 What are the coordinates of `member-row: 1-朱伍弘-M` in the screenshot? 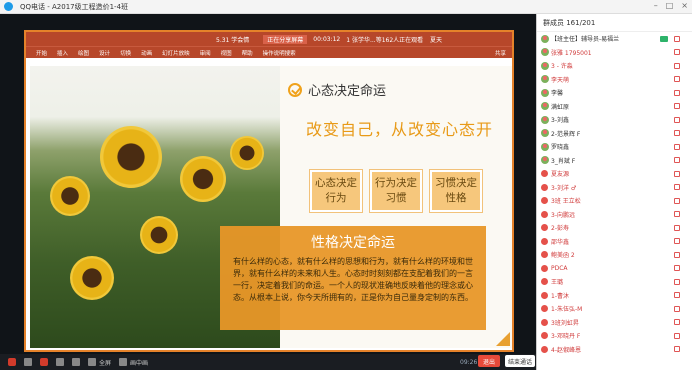 It's located at (614, 309).